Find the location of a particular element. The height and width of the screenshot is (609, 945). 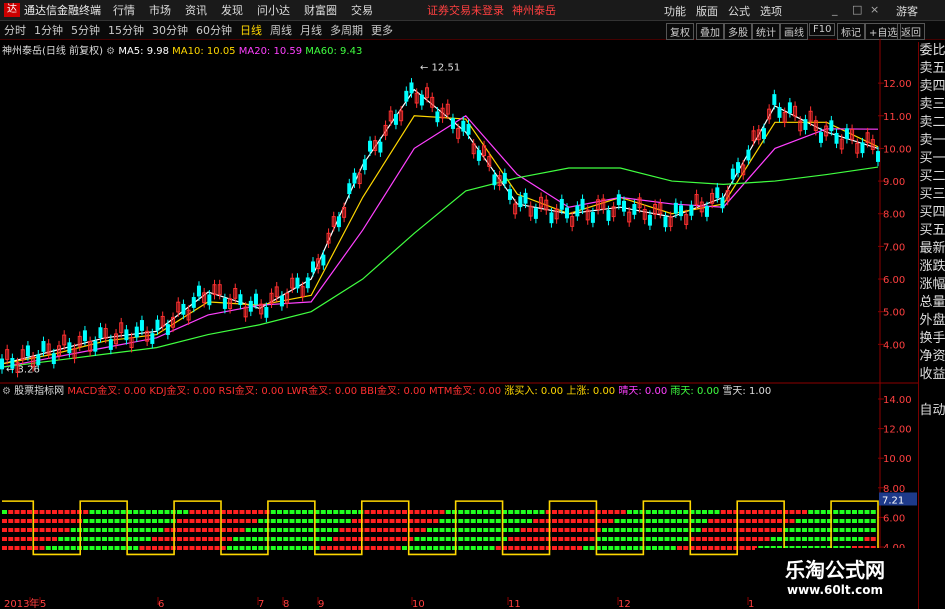

side-item: 委比 is located at coordinates (932, 51).